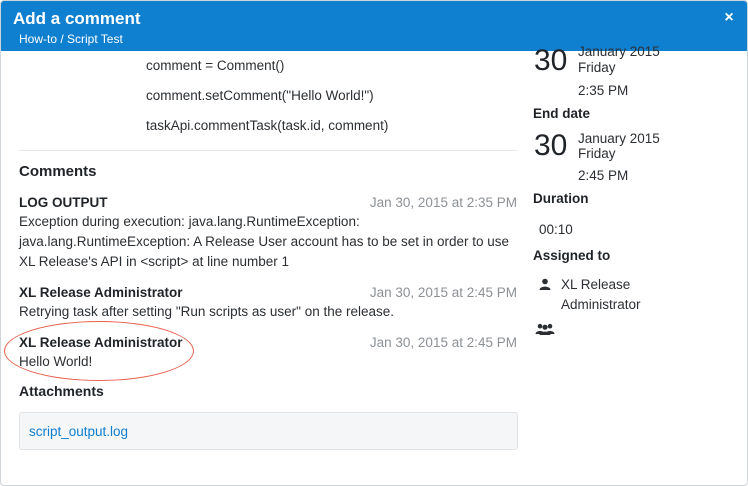  I want to click on script-line: taskApi.commentTask(task.id, comment), so click(267, 125).